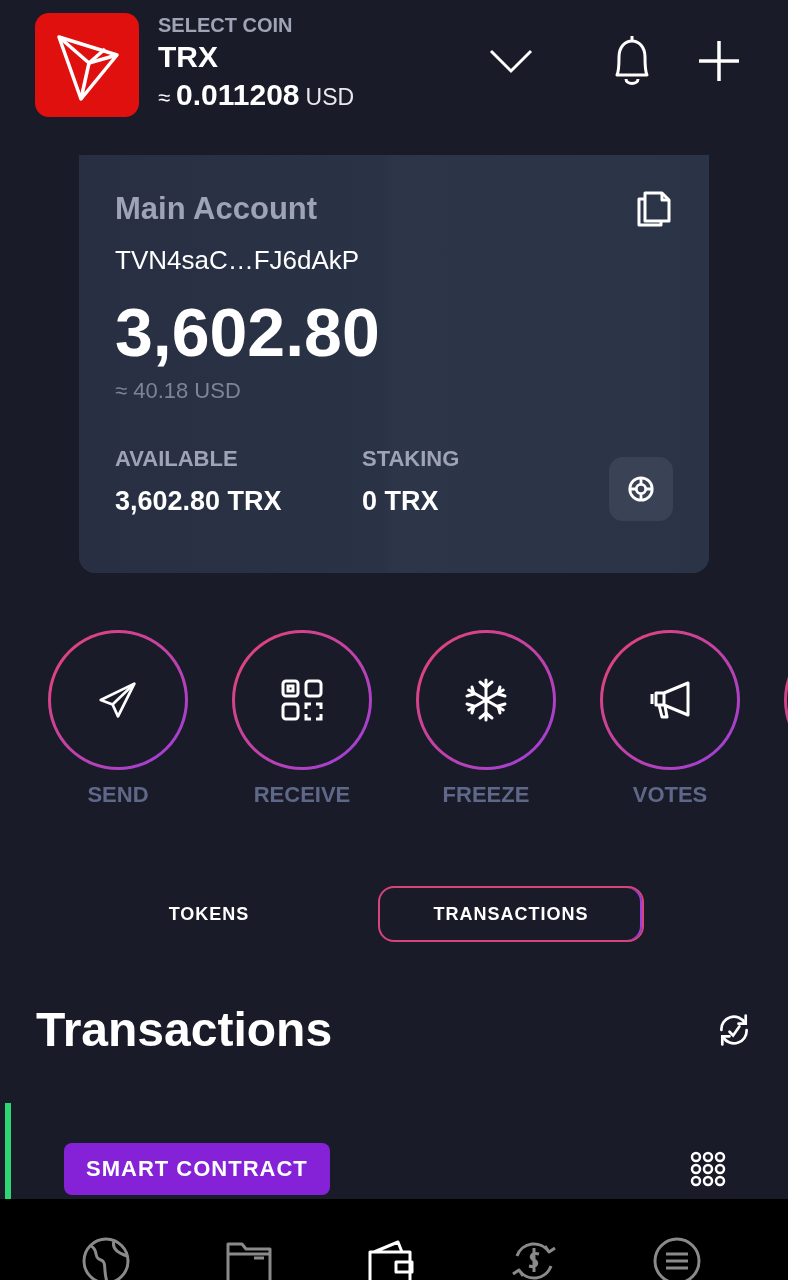  Describe the element at coordinates (670, 795) in the screenshot. I see `action-label: VOTES` at that location.